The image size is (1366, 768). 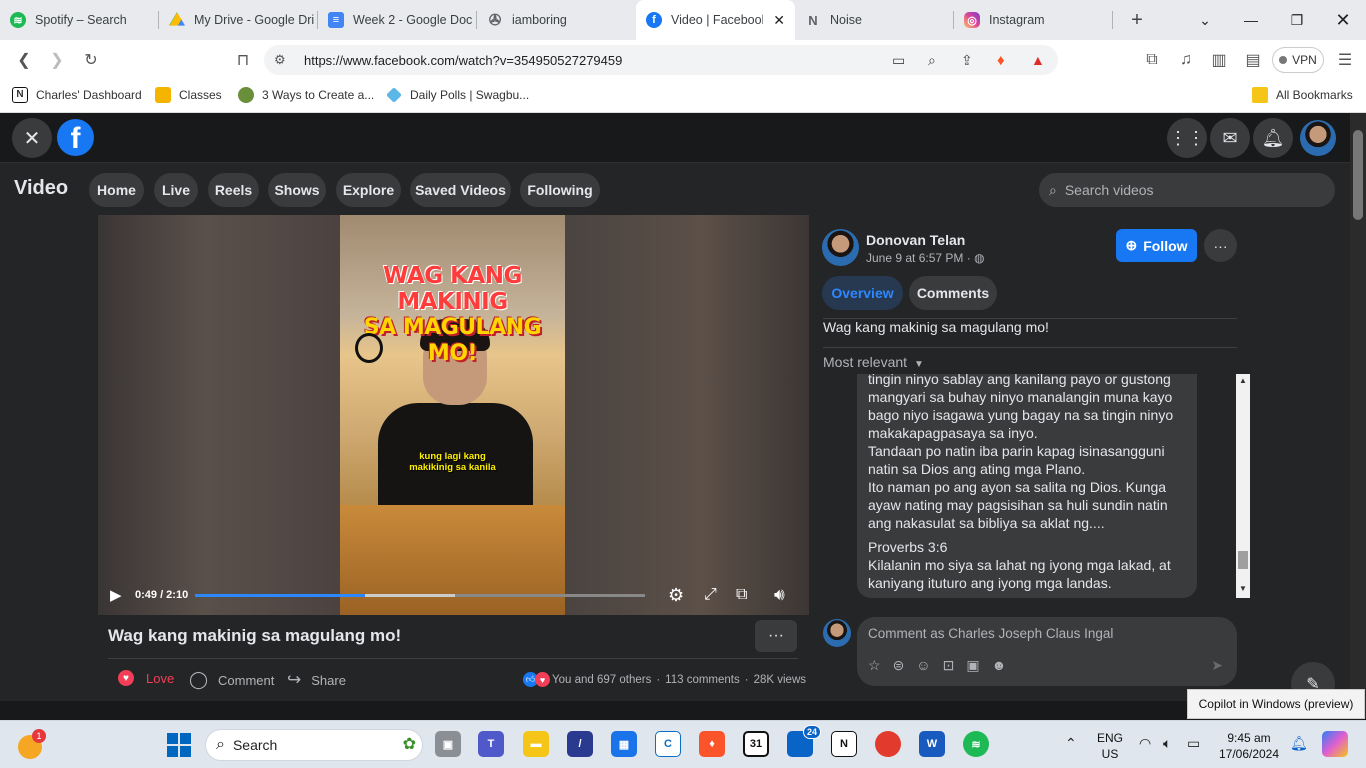 What do you see at coordinates (188, 95) in the screenshot?
I see `bookmark-classes: Classes` at bounding box center [188, 95].